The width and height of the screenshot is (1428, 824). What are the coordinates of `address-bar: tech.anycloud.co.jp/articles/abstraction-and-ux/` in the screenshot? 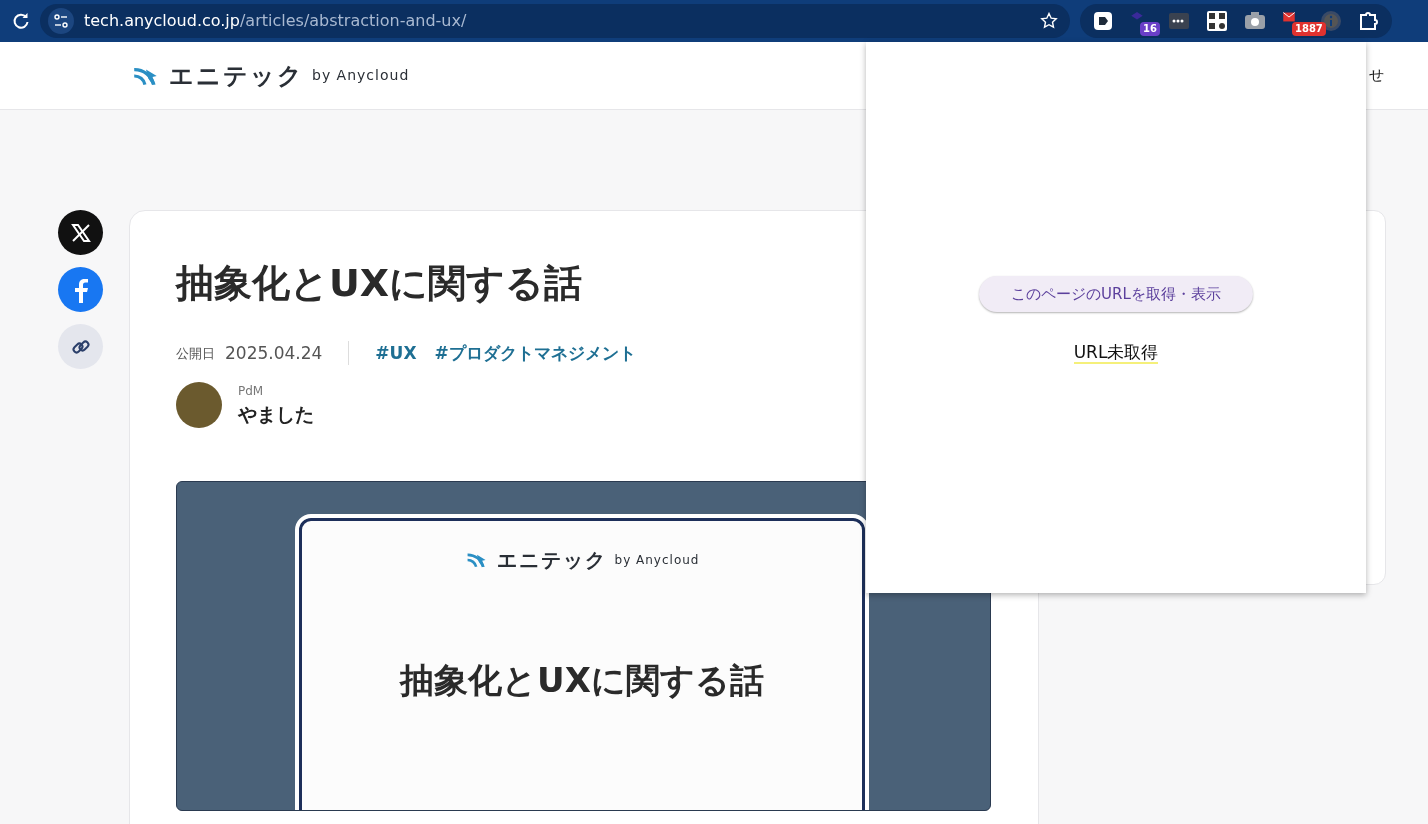 It's located at (555, 21).